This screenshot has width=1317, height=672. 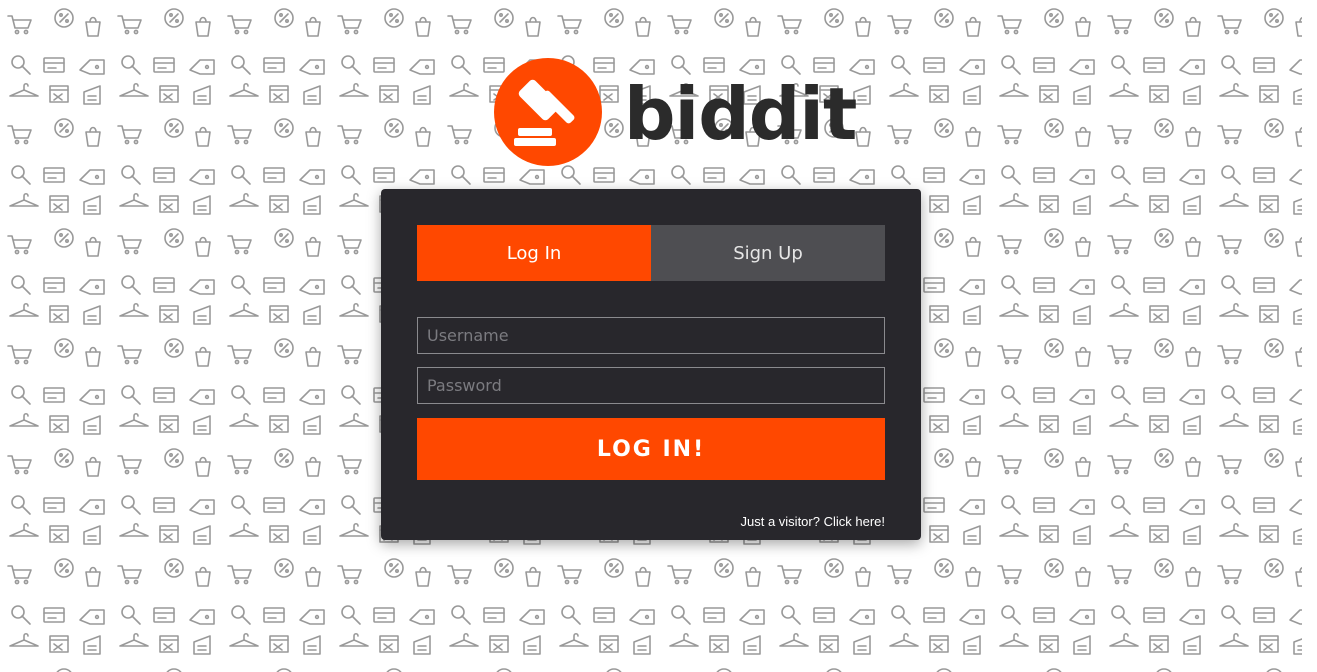 What do you see at coordinates (651, 385) in the screenshot?
I see `password-input` at bounding box center [651, 385].